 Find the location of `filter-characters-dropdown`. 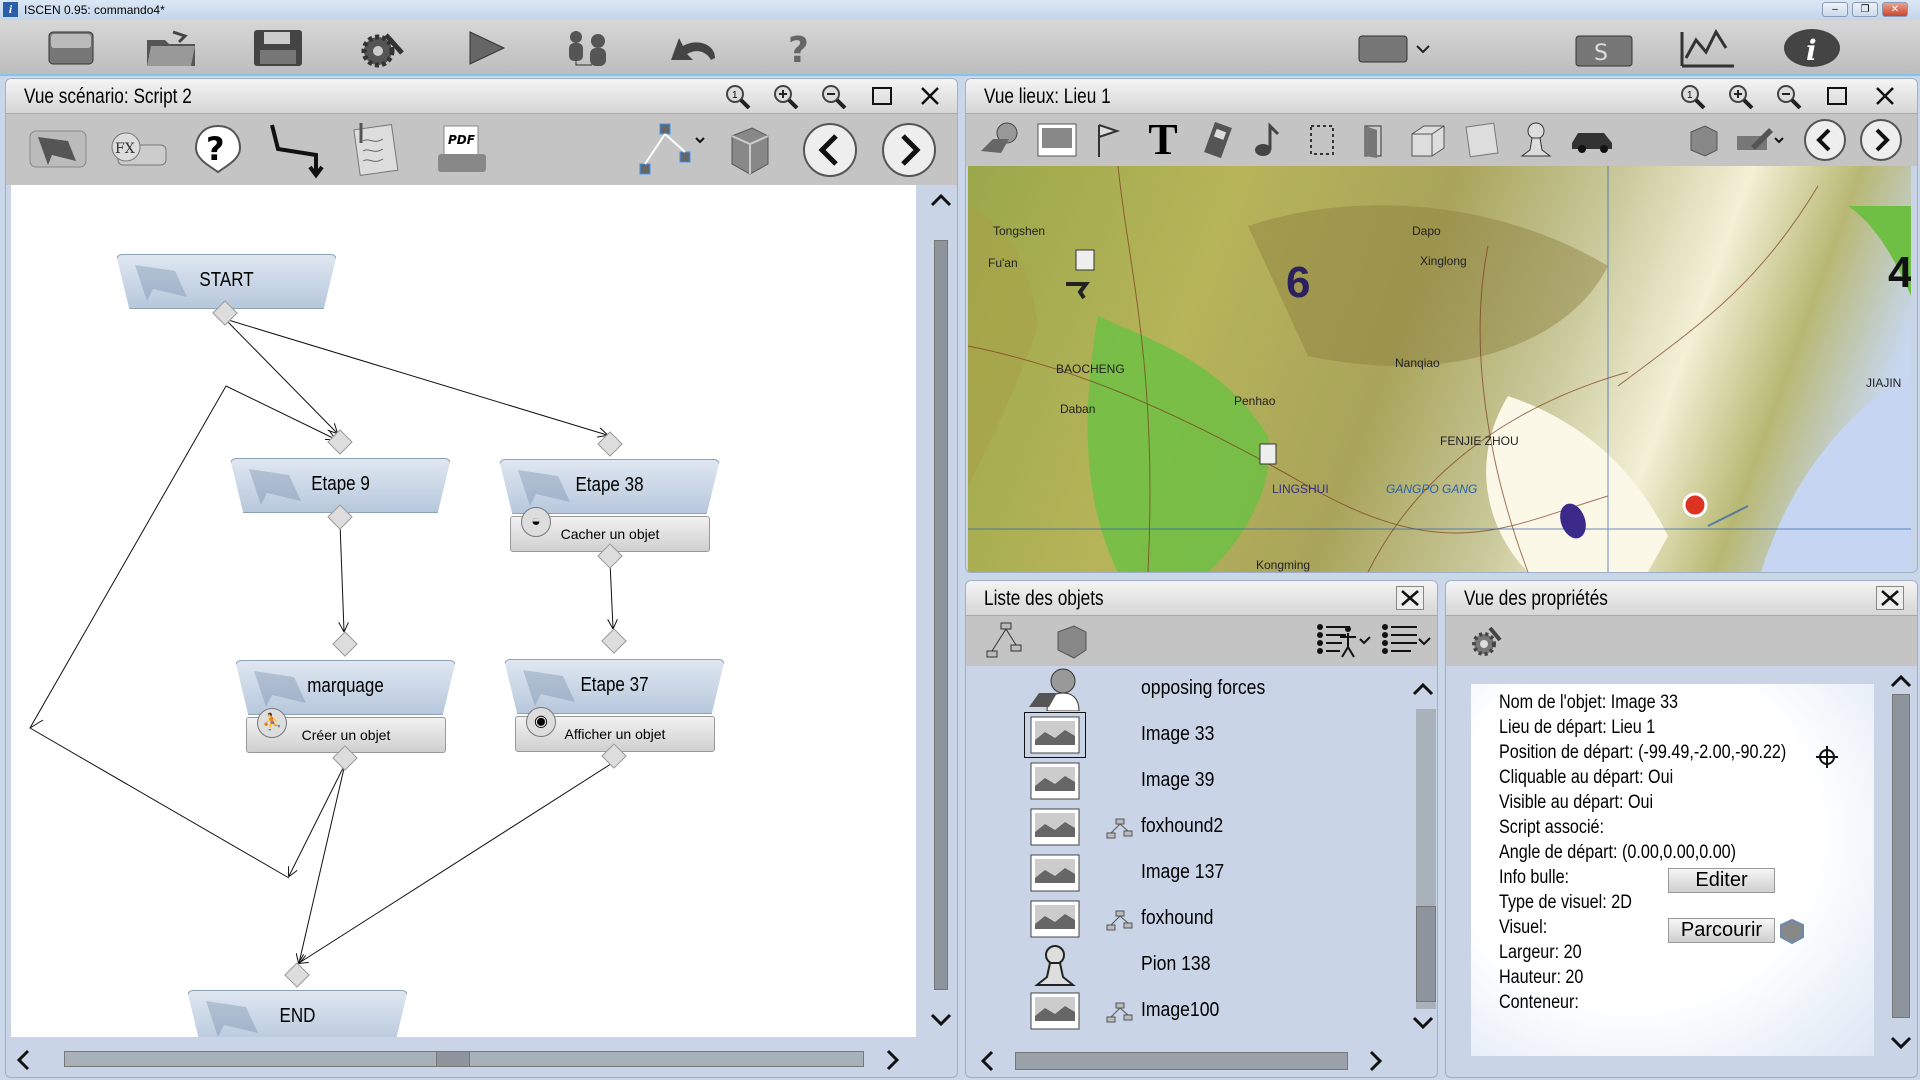

filter-characters-dropdown is located at coordinates (1344, 641).